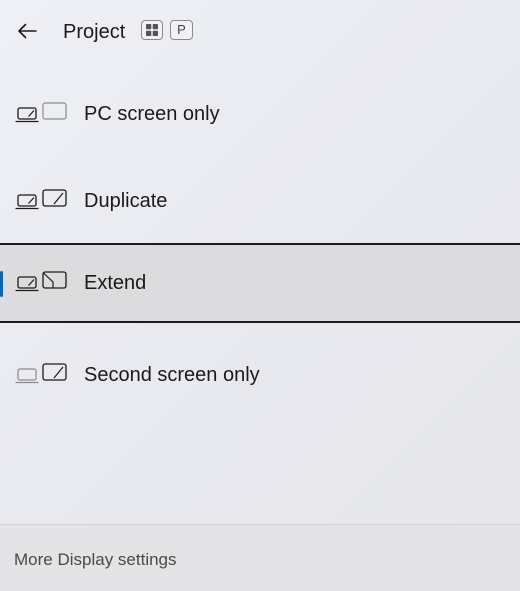  Describe the element at coordinates (260, 557) in the screenshot. I see `flyout-footer: More Display settings` at that location.